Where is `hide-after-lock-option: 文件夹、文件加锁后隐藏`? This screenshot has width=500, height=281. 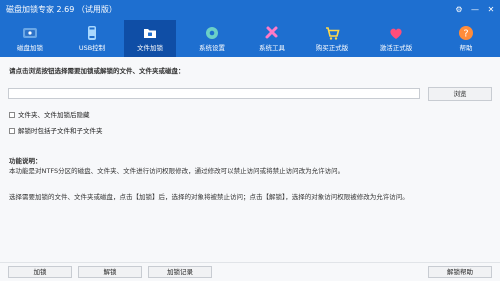
hide-after-lock-option: 文件夹、文件加锁后隐藏 is located at coordinates (49, 115).